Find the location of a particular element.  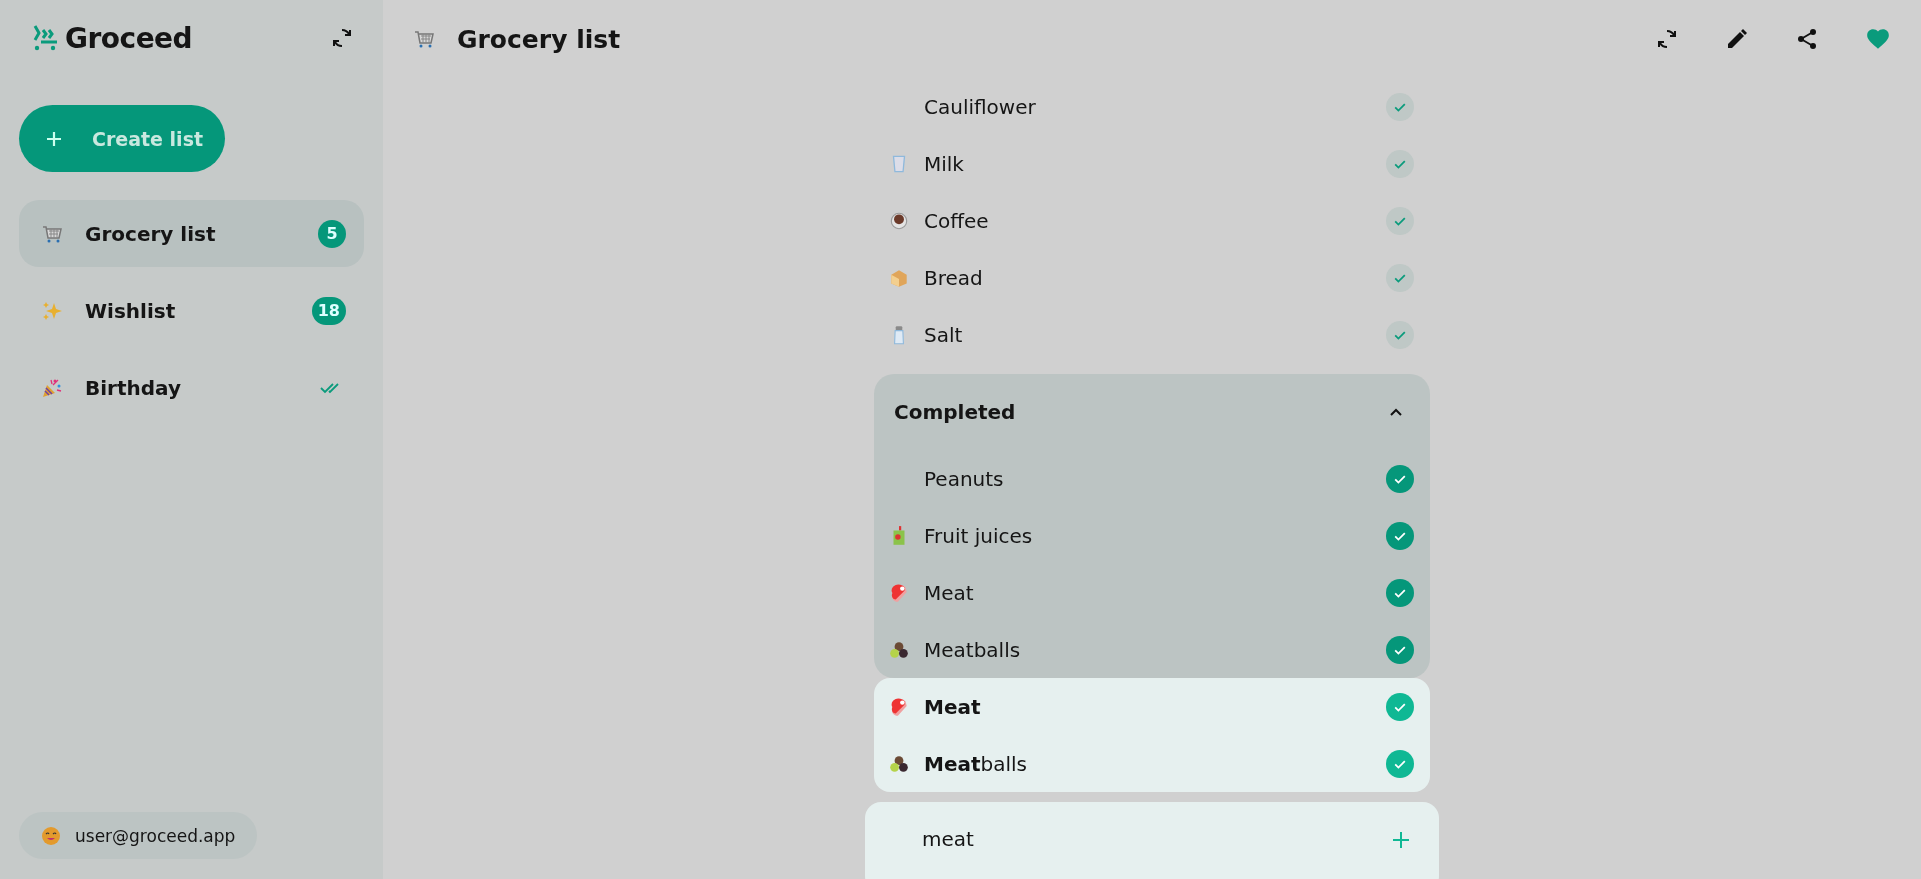

list-title: Grocery list is located at coordinates (539, 39).